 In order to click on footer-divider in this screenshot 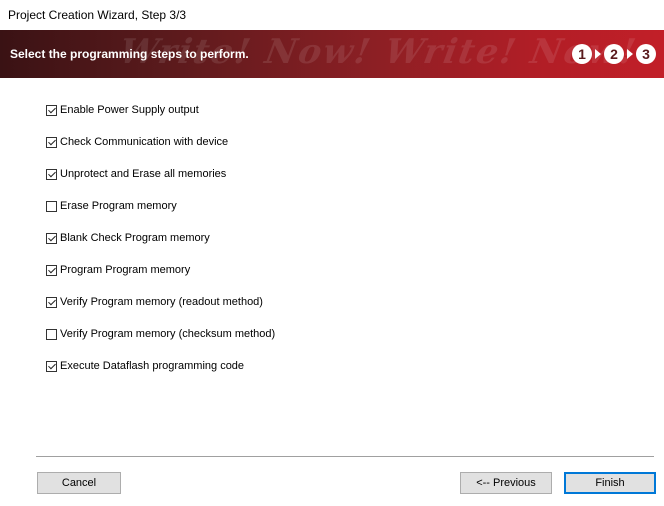, I will do `click(345, 456)`.